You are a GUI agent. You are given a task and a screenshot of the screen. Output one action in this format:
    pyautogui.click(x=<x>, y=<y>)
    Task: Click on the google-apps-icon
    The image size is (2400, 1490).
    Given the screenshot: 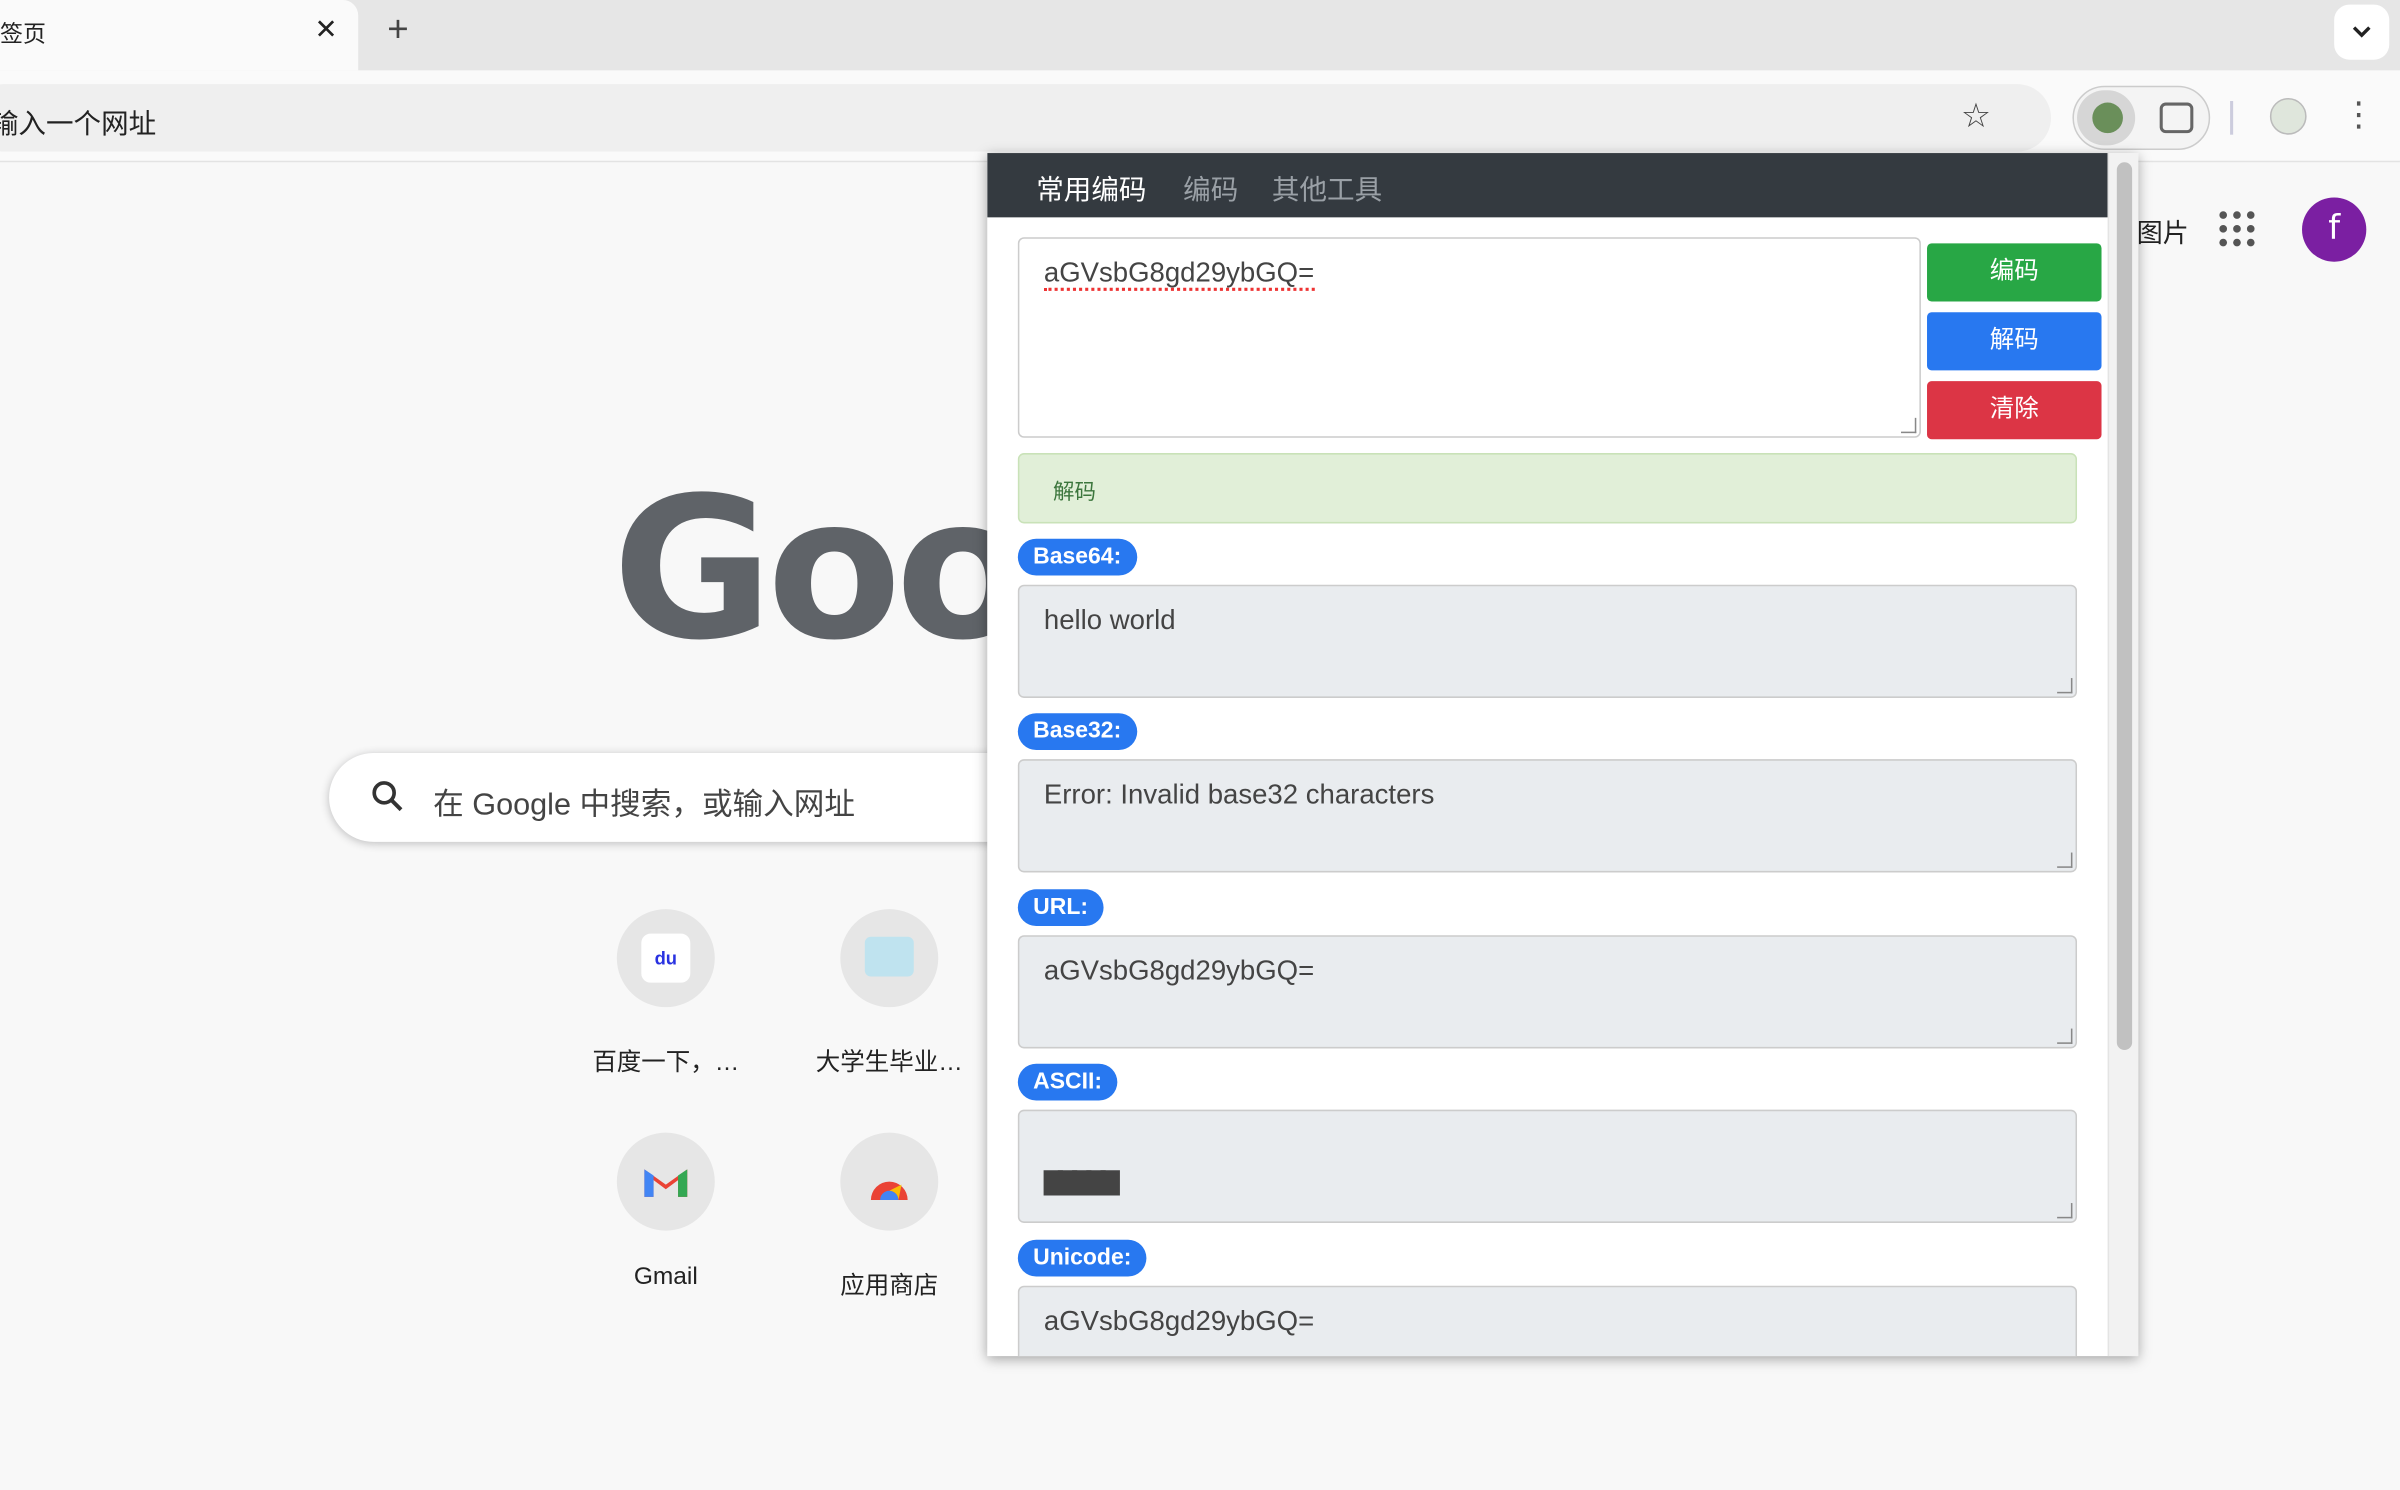 What is the action you would take?
    pyautogui.click(x=2237, y=229)
    